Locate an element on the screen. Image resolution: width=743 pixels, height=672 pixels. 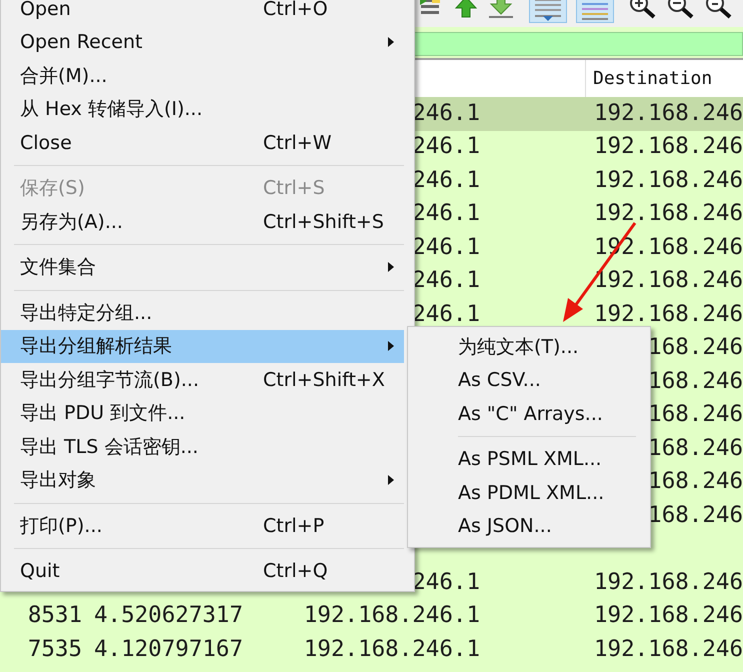
up-arrow-icon is located at coordinates (466, 9).